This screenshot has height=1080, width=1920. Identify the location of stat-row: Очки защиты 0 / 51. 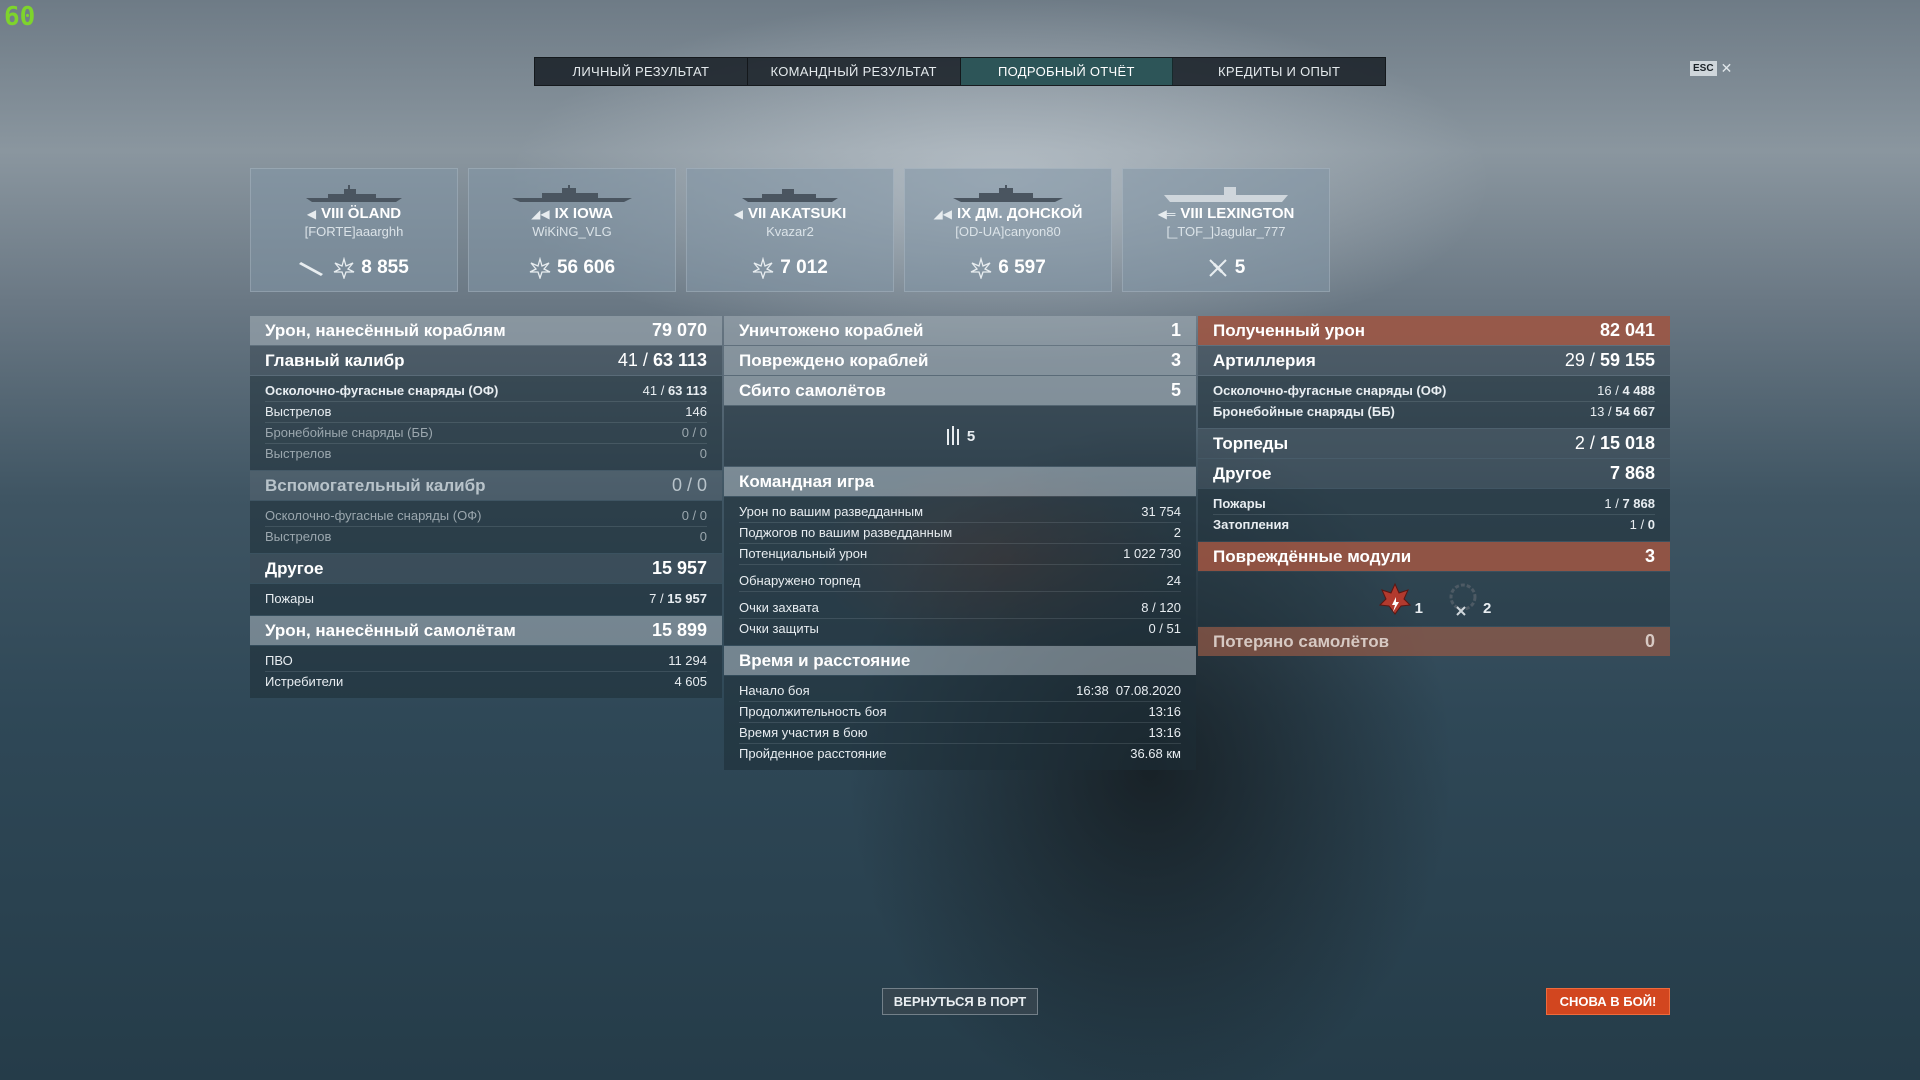
(960, 628).